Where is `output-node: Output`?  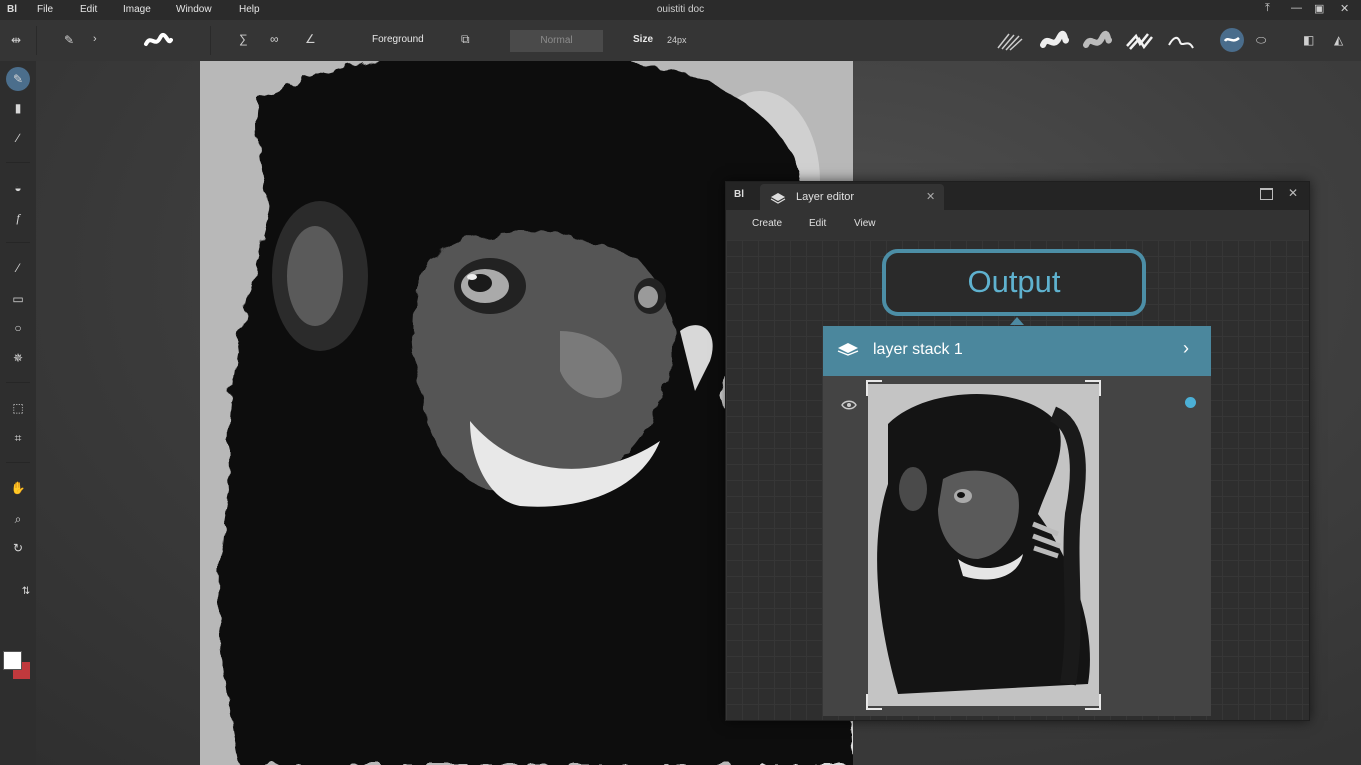 output-node: Output is located at coordinates (1014, 282).